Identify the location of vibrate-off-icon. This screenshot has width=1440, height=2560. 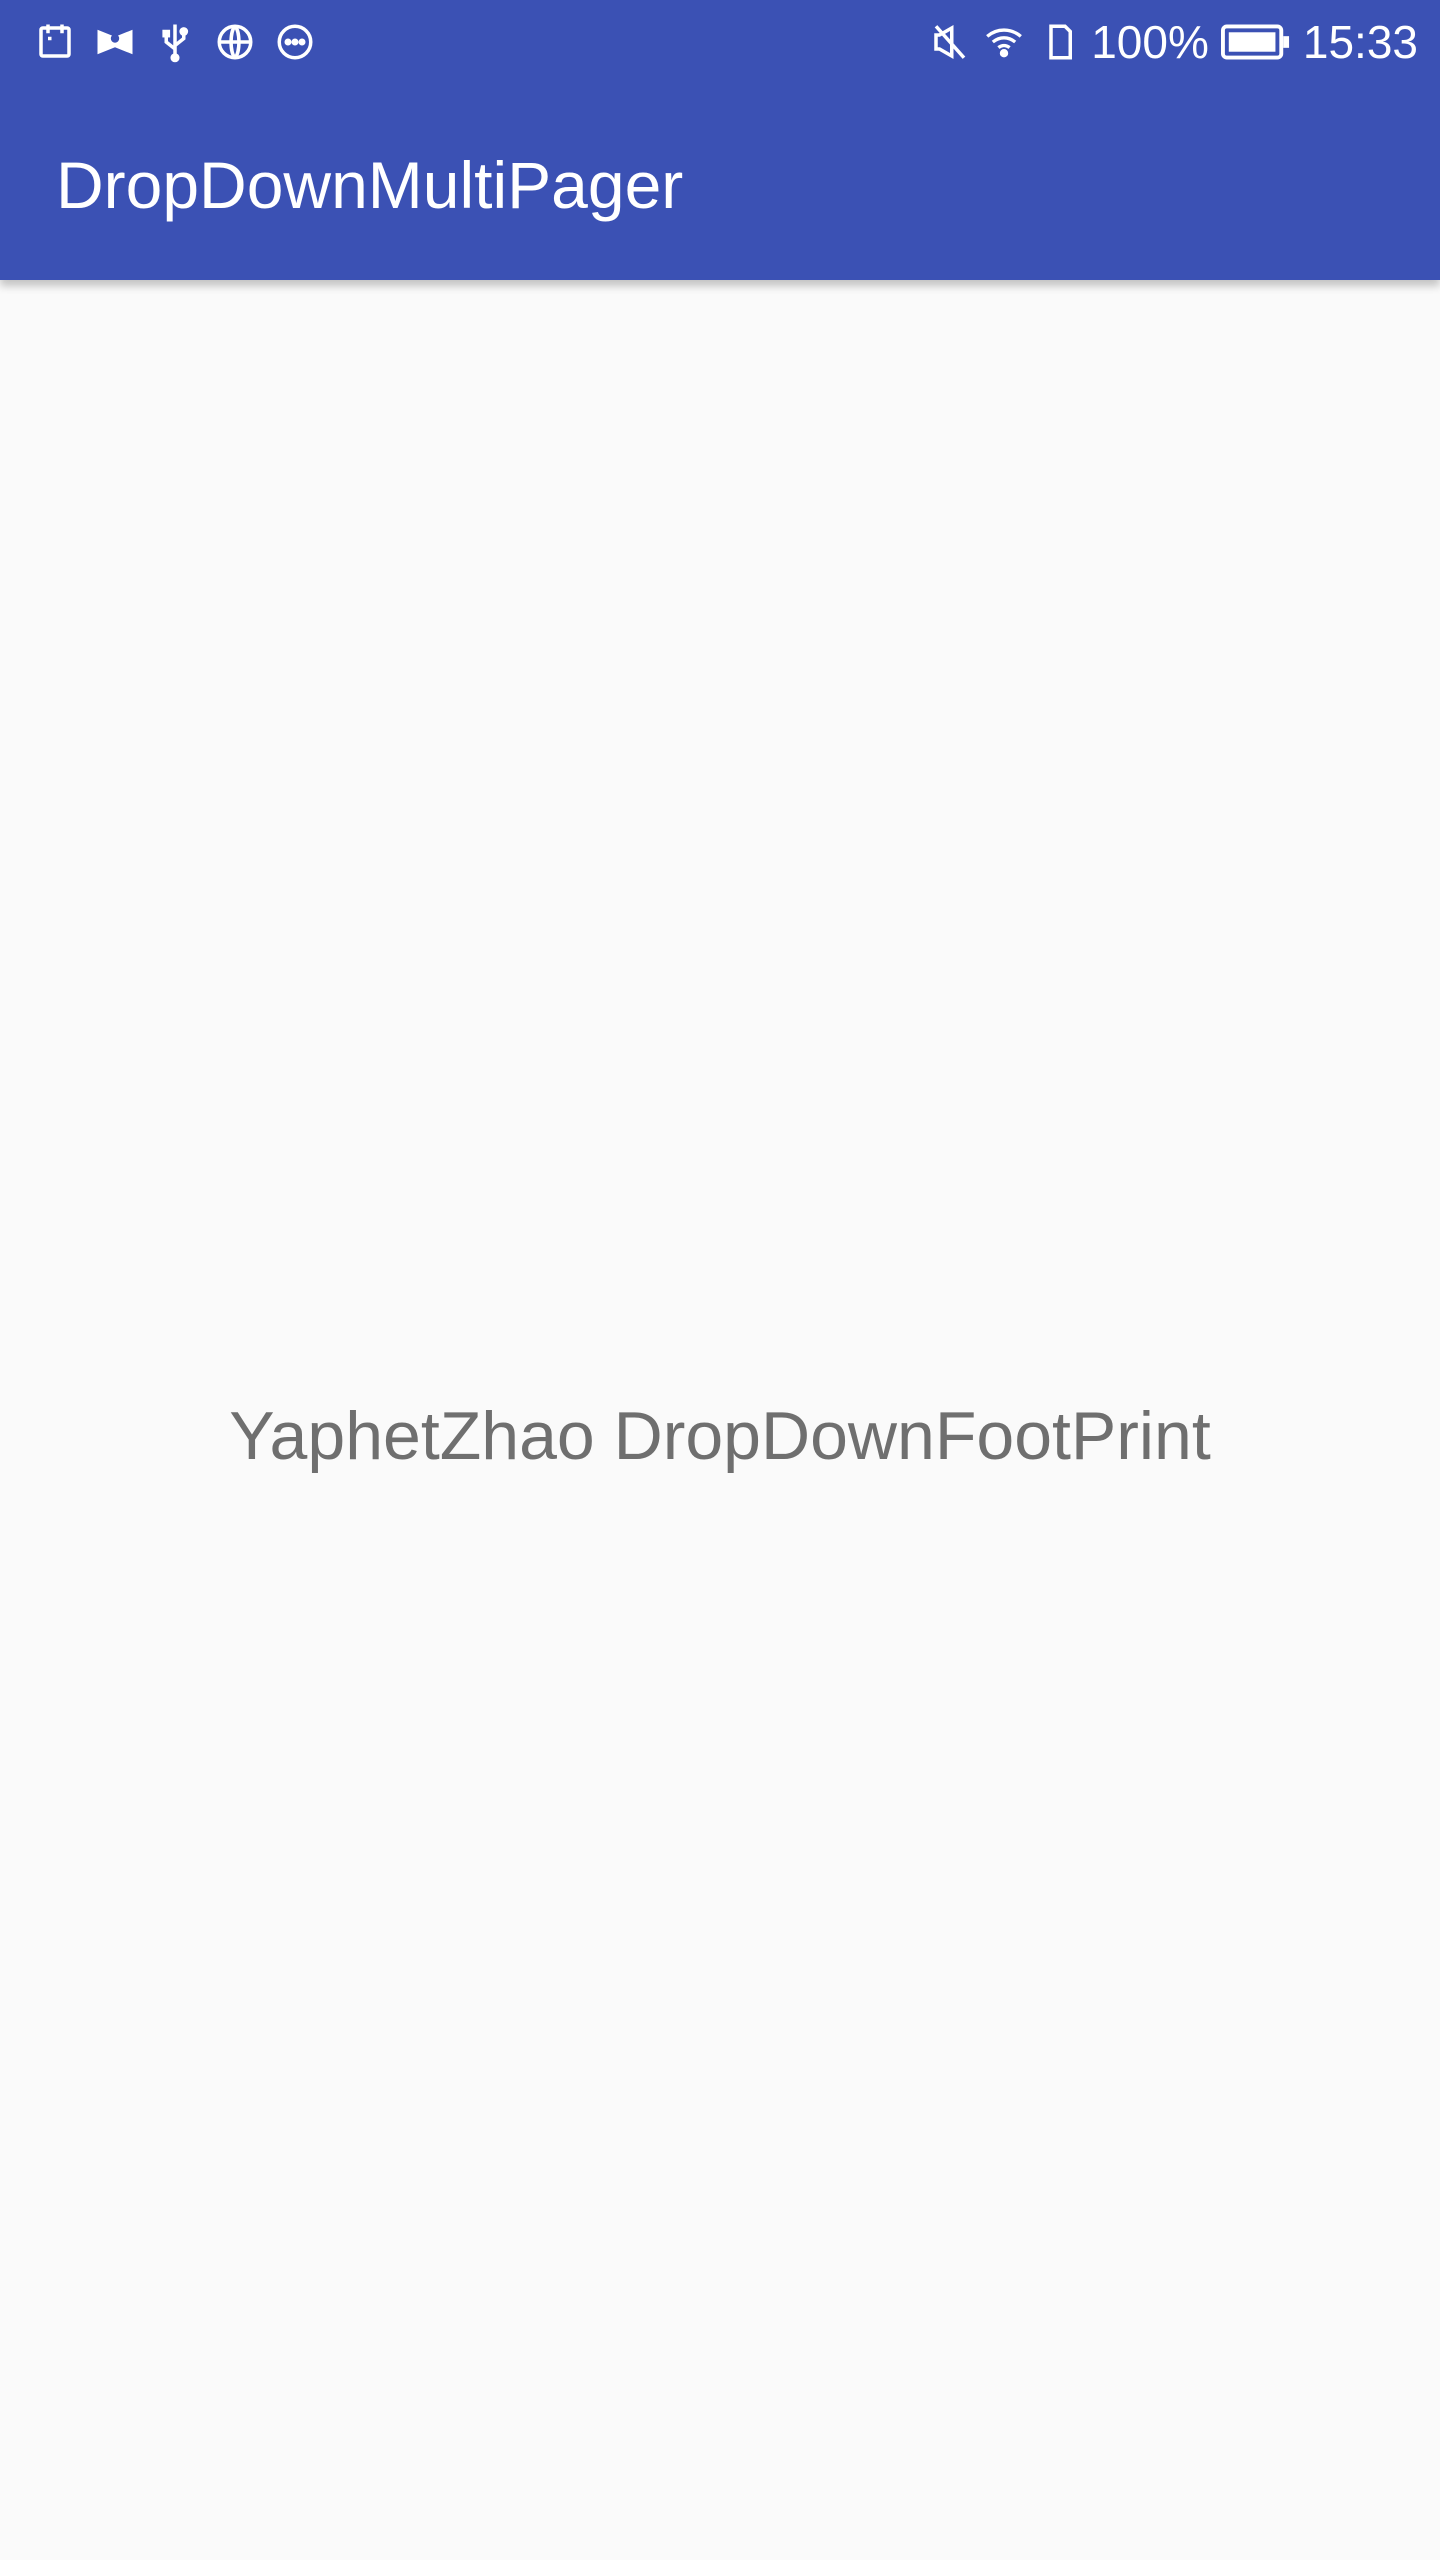
(950, 42).